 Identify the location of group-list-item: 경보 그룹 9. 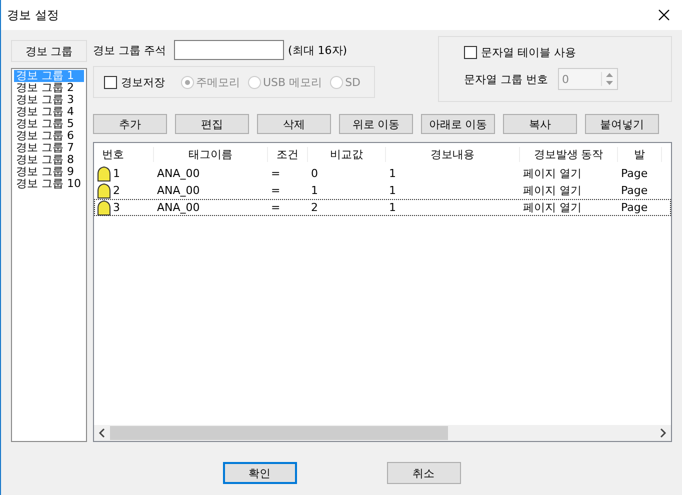
(49, 172).